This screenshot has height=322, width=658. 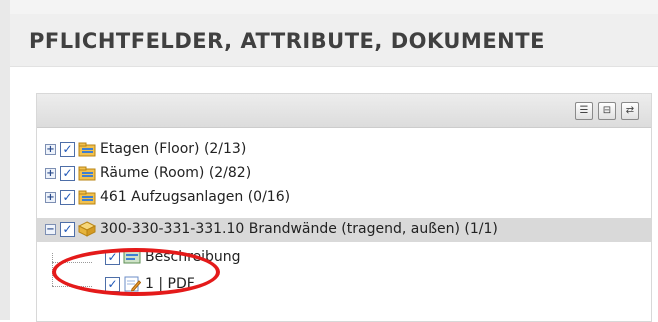 I want to click on tree-item-label: Beschreibung, so click(x=193, y=257).